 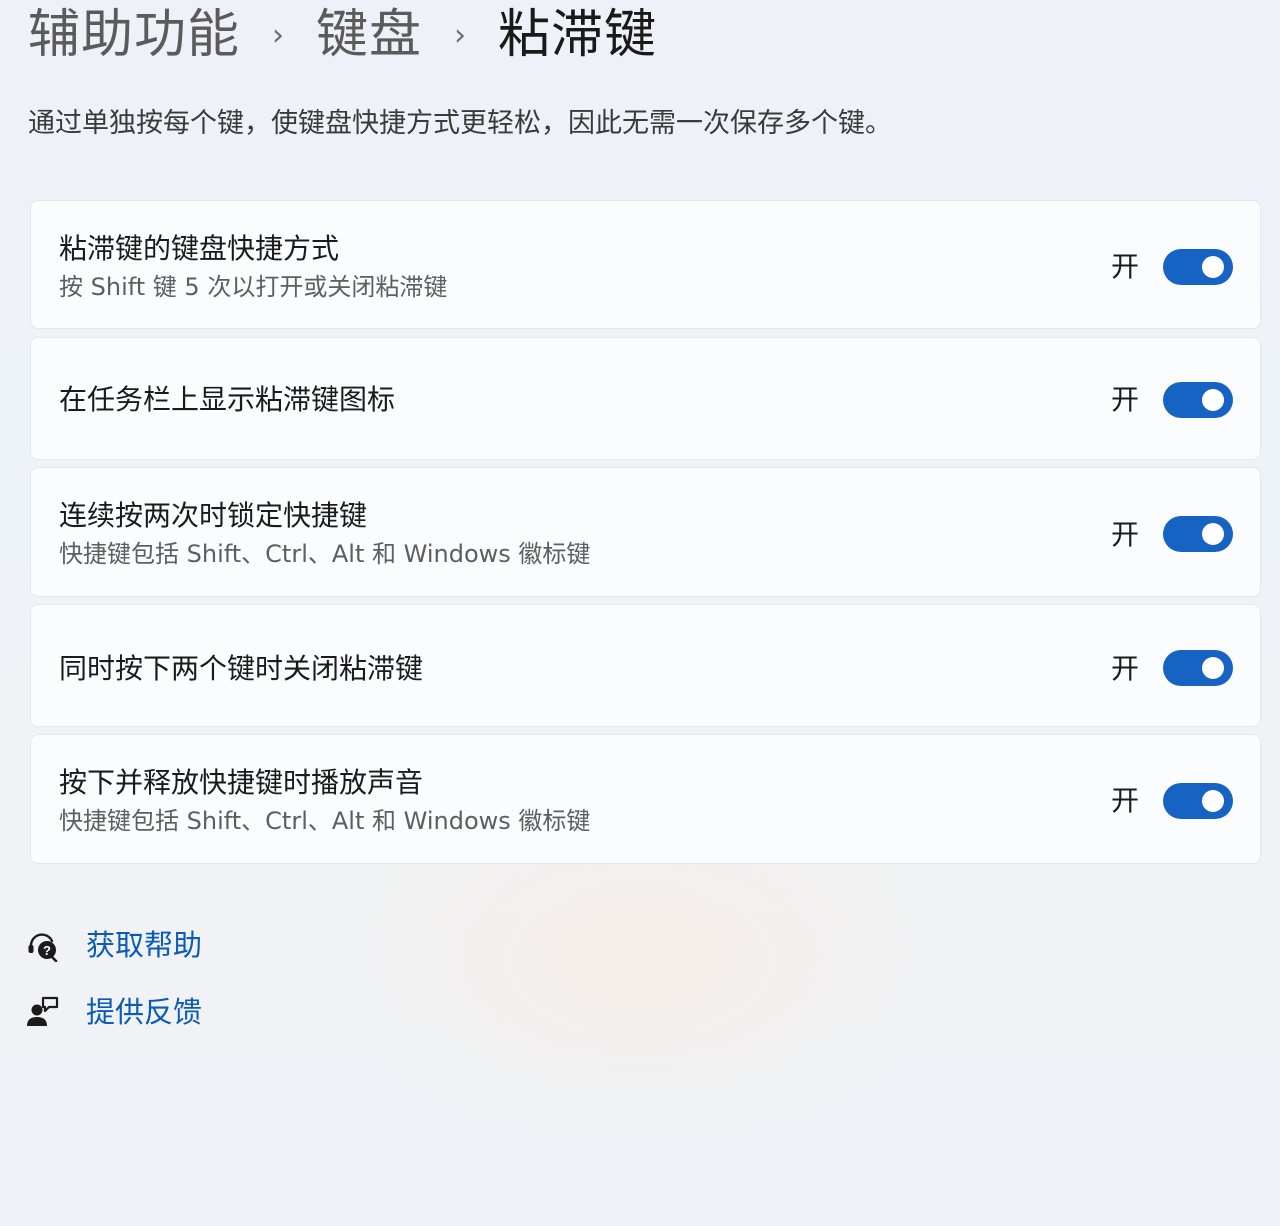 What do you see at coordinates (144, 1012) in the screenshot?
I see `give-feedback-label: 提供反馈` at bounding box center [144, 1012].